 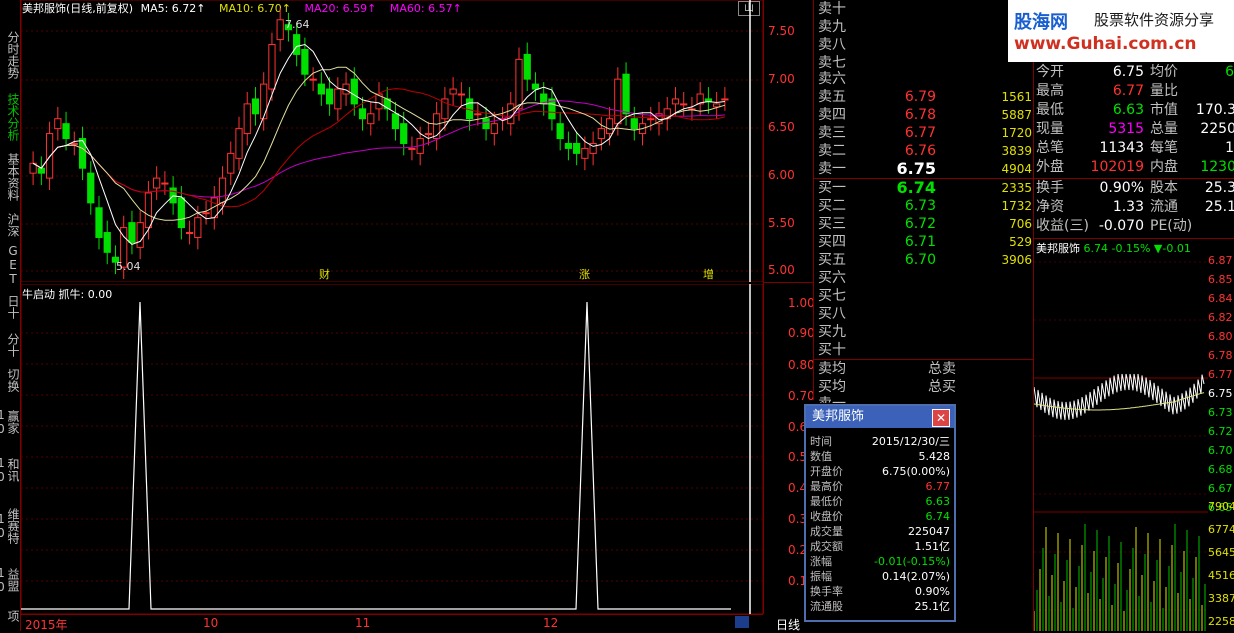 What do you see at coordinates (1126, 129) in the screenshot?
I see `quote-value: 5315` at bounding box center [1126, 129].